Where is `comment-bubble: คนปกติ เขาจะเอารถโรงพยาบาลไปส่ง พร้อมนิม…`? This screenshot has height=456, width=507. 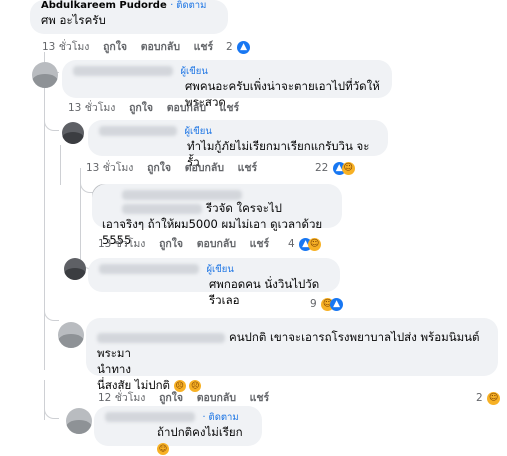 comment-bubble: คนปกติ เขาจะเอารถโรงพยาบาลไปส่ง พร้อมนิม… is located at coordinates (292, 355).